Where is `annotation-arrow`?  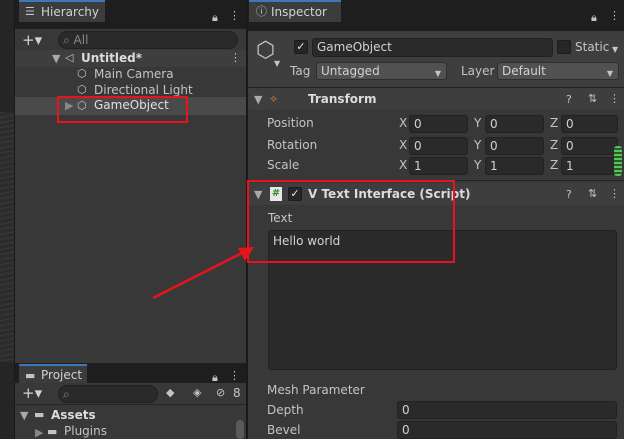 annotation-arrow is located at coordinates (203, 273).